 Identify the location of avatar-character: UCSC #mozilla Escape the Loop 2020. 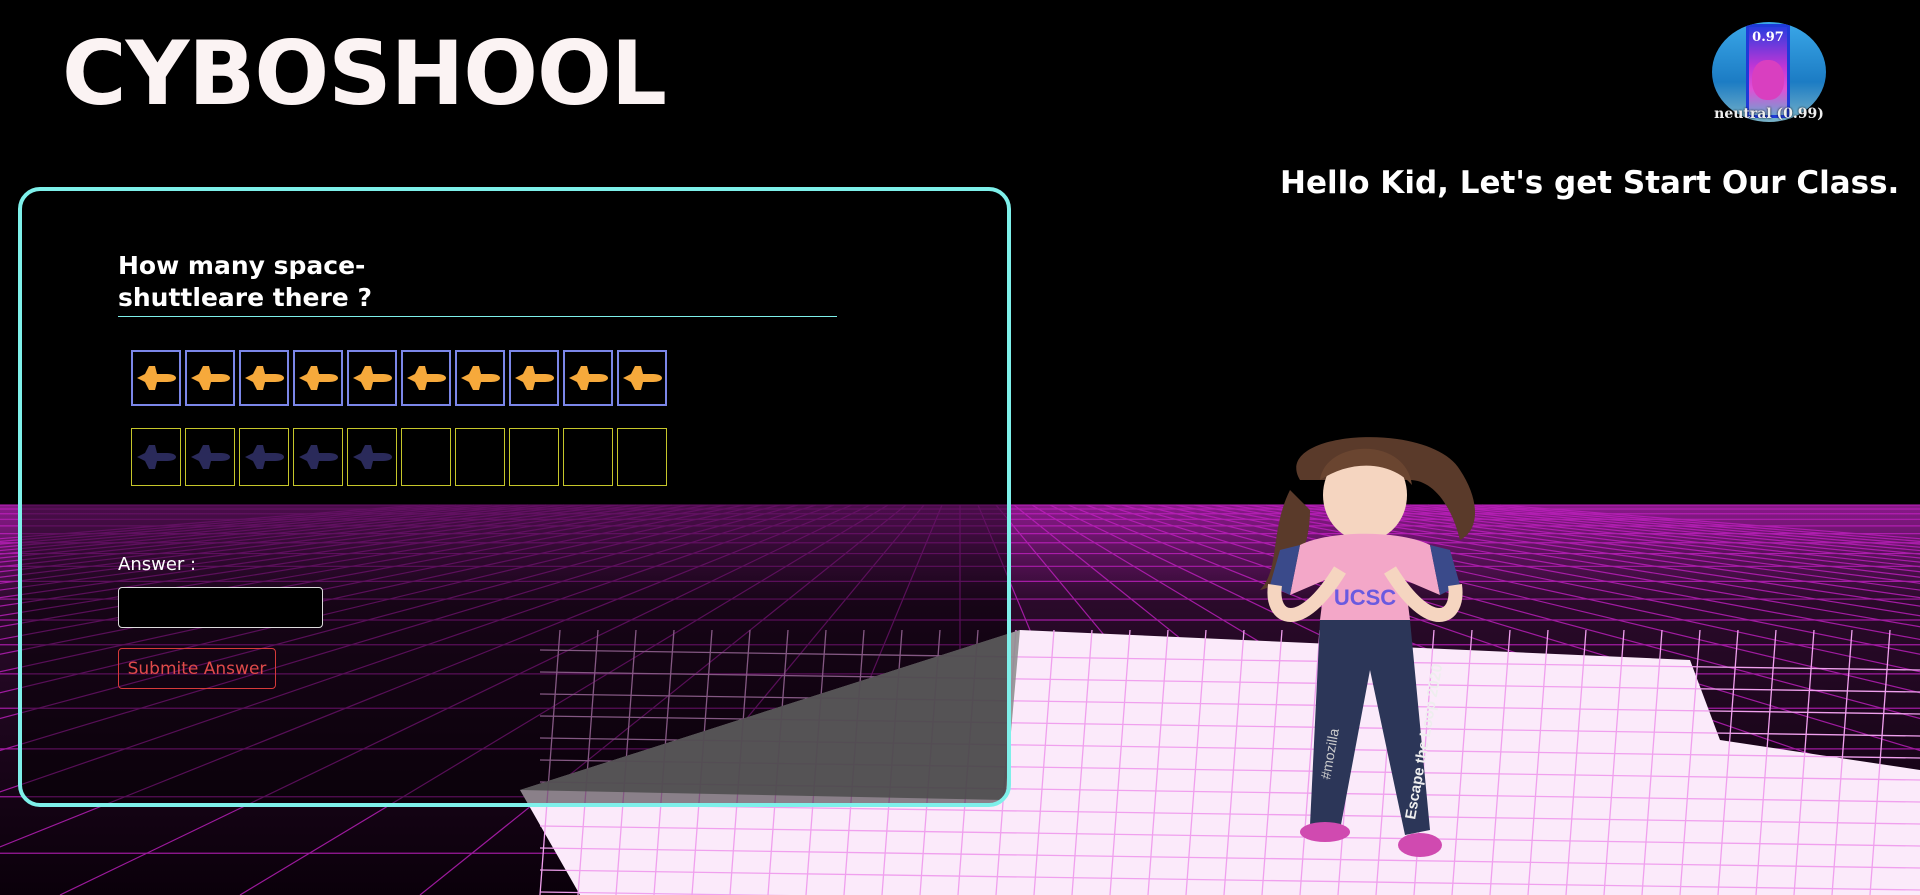
(1367, 647).